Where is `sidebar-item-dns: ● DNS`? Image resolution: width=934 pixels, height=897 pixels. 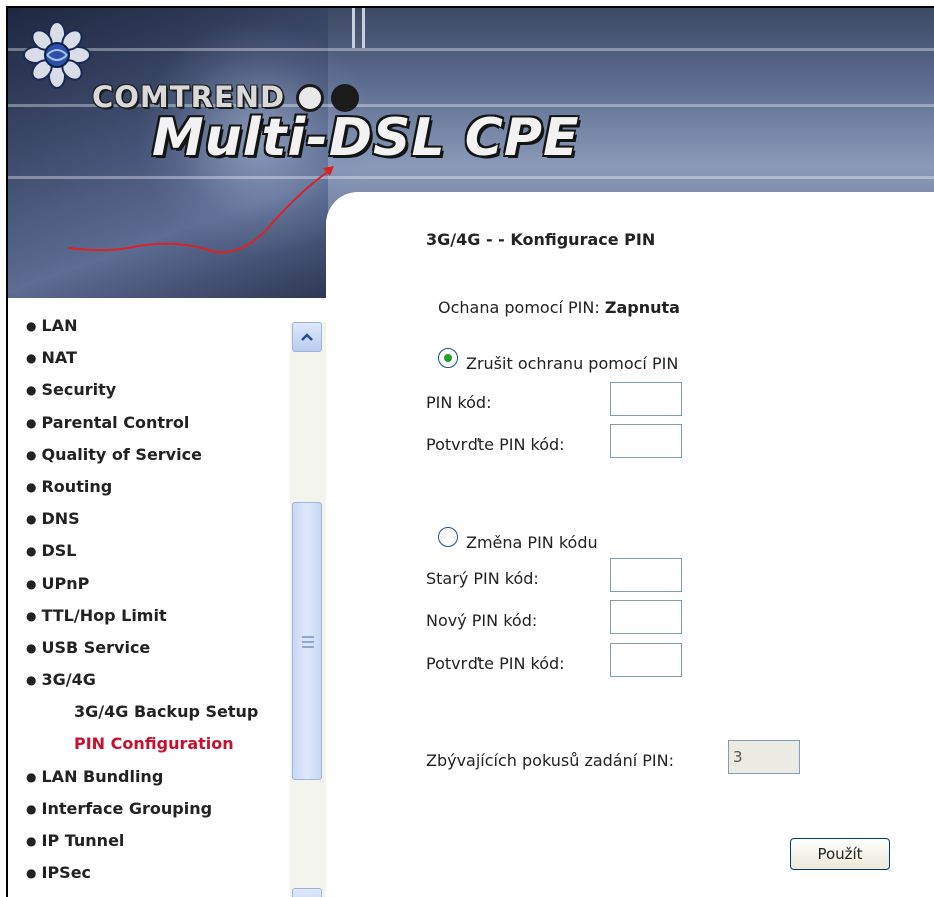
sidebar-item-dns: ● DNS is located at coordinates (161, 519).